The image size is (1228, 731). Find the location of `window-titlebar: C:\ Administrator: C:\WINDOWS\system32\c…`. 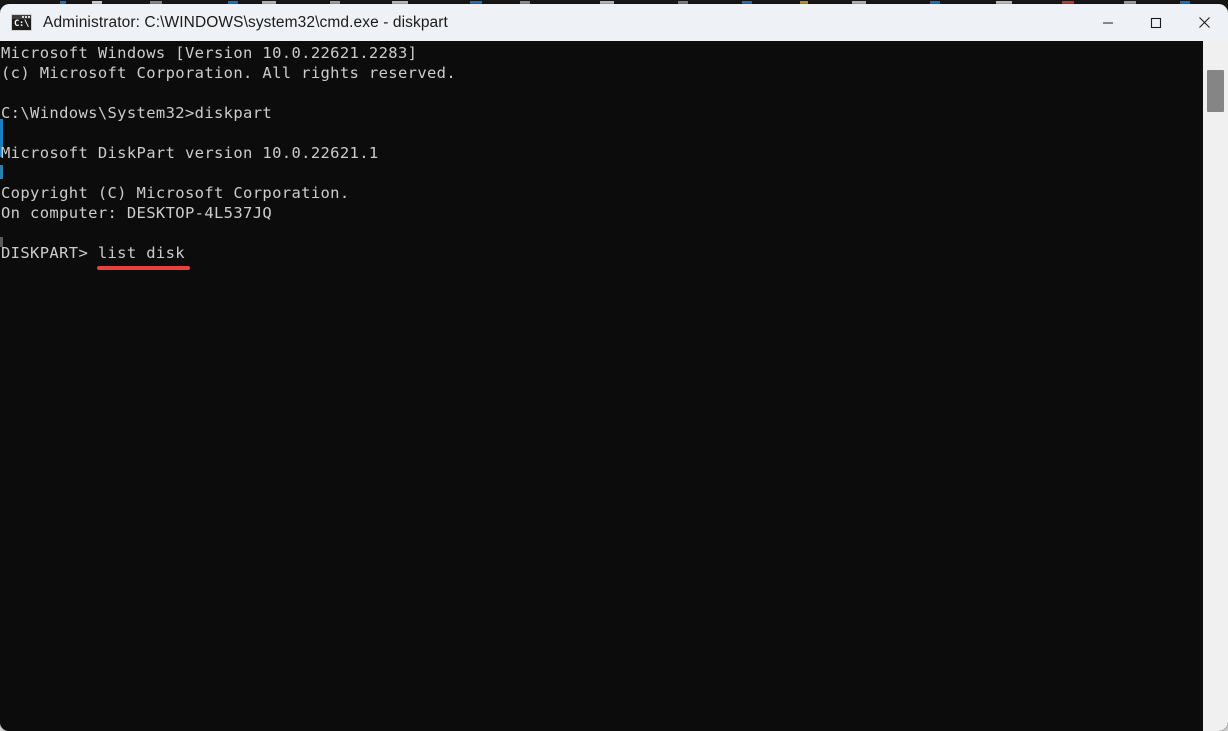

window-titlebar: C:\ Administrator: C:\WINDOWS\system32\c… is located at coordinates (614, 22).